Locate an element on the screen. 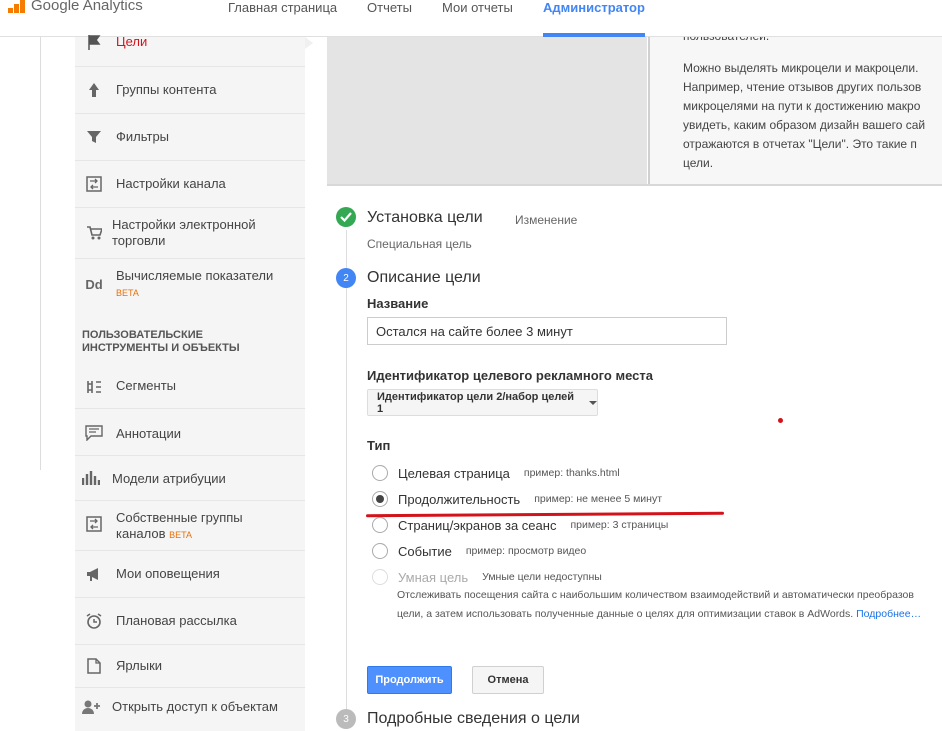 This screenshot has width=942, height=731. attribution-icon is located at coordinates (91, 478).